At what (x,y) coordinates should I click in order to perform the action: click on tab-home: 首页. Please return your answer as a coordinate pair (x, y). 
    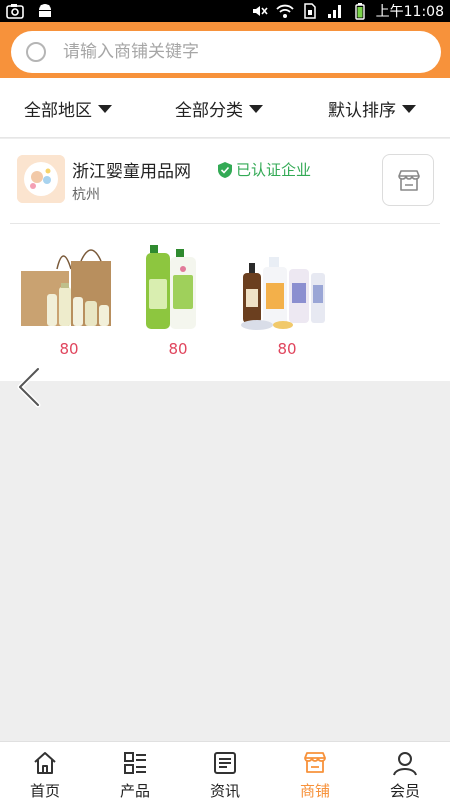
    Looking at the image, I should click on (45, 774).